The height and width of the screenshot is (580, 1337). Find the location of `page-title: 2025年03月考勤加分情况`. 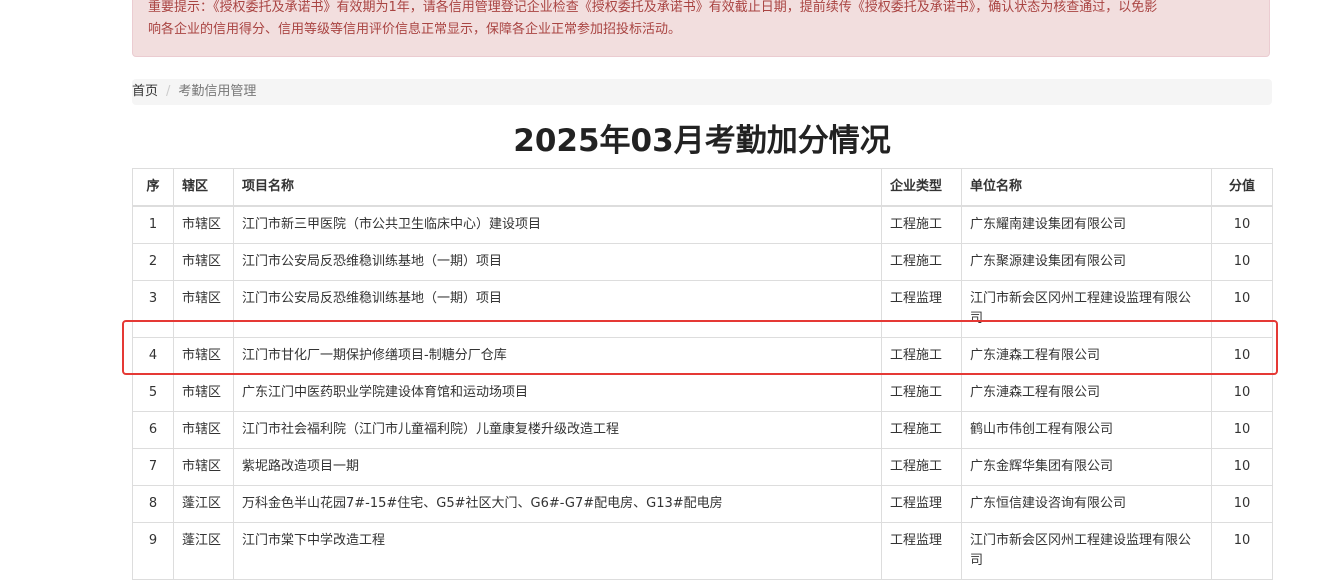

page-title: 2025年03月考勤加分情况 is located at coordinates (702, 141).